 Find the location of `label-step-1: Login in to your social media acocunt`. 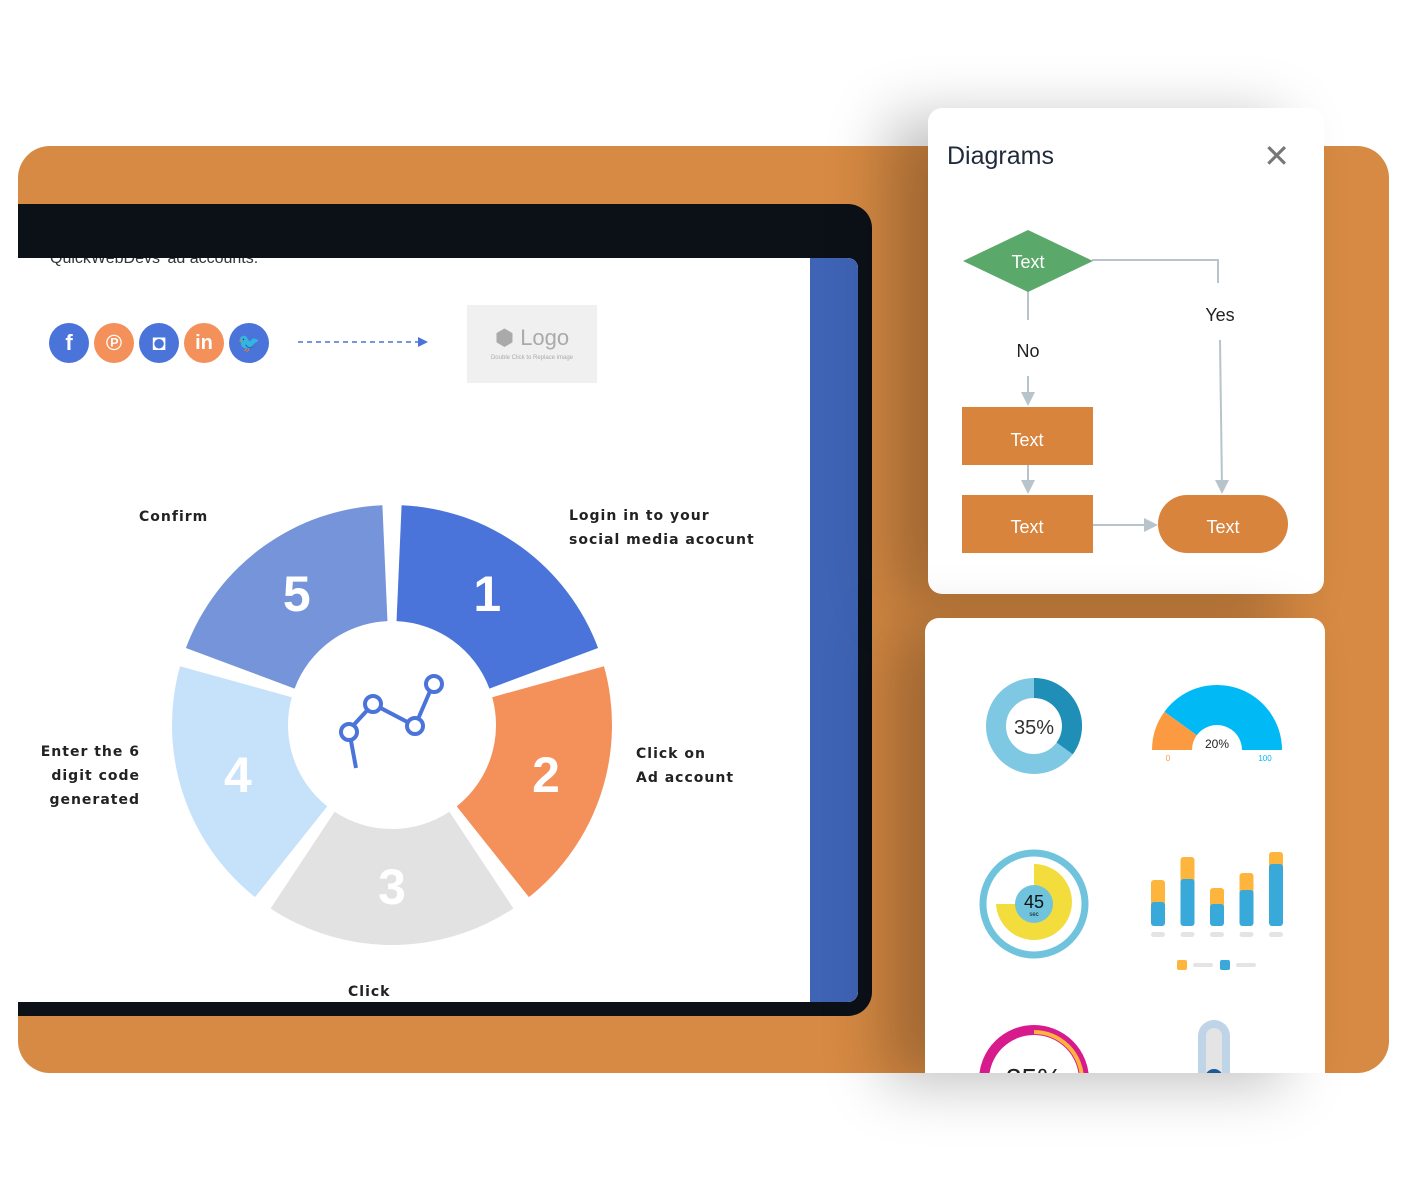

label-step-1: Login in to your social media acocunt is located at coordinates (662, 528).